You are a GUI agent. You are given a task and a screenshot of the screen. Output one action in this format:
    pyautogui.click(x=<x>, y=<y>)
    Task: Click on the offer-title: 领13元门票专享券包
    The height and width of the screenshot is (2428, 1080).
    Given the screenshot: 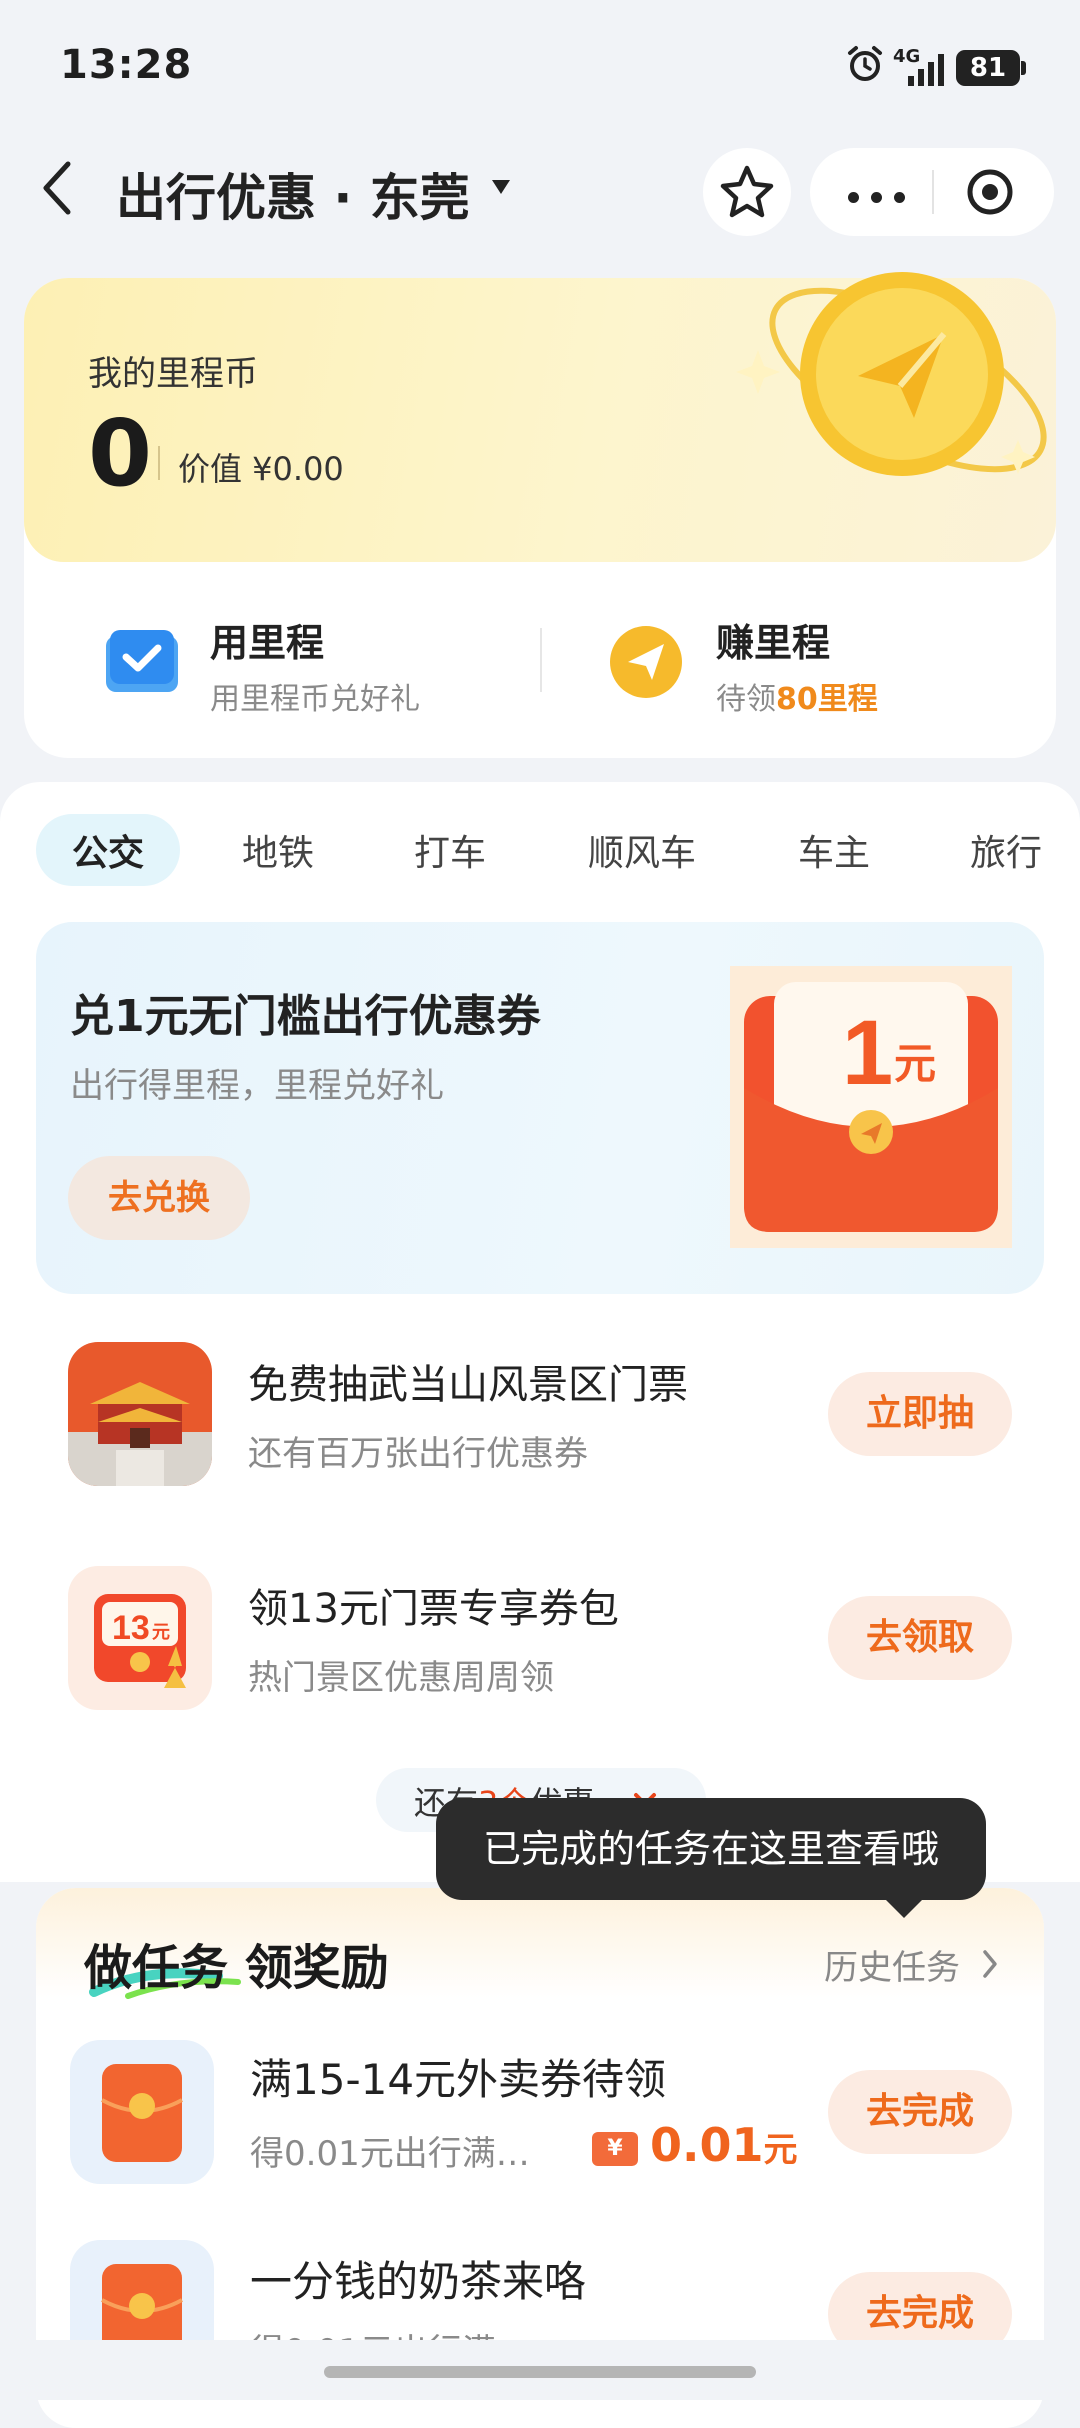 What is the action you would take?
    pyautogui.click(x=433, y=1605)
    